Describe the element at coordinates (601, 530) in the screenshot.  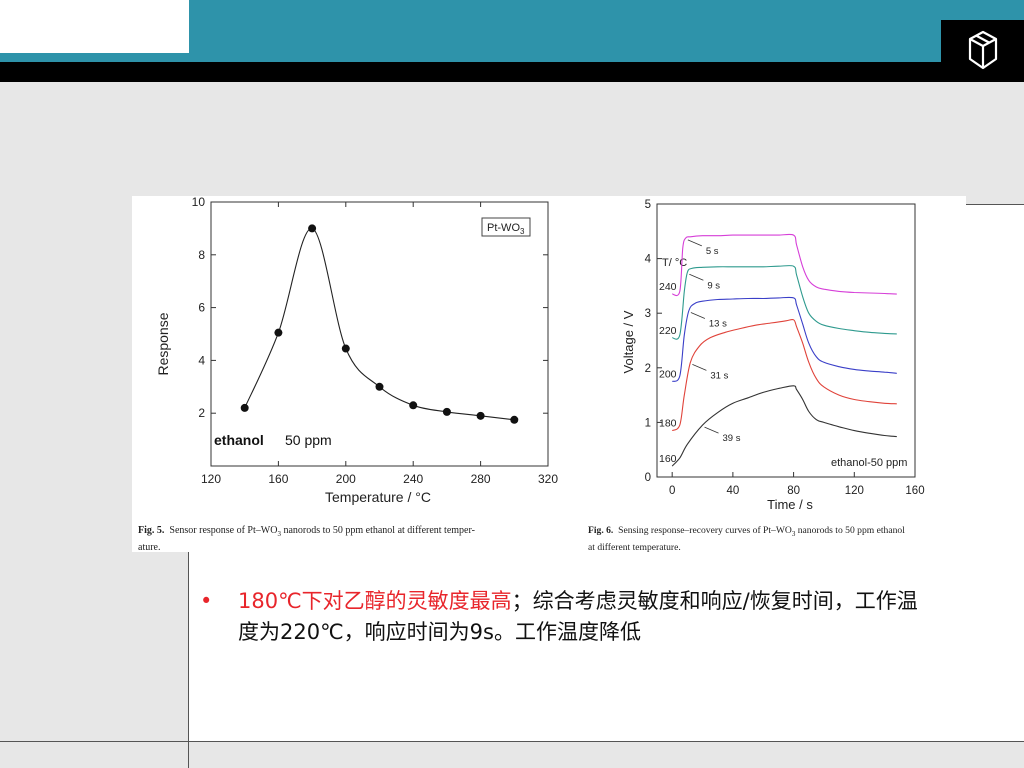
I see `figure6-caption-label: Fig. 6.` at that location.